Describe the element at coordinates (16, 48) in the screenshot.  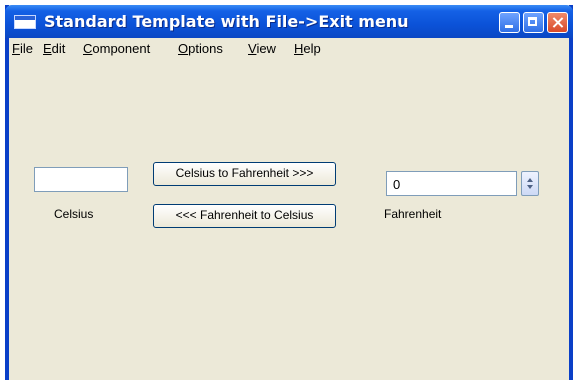
I see `menu-file-mnemonic: F` at that location.